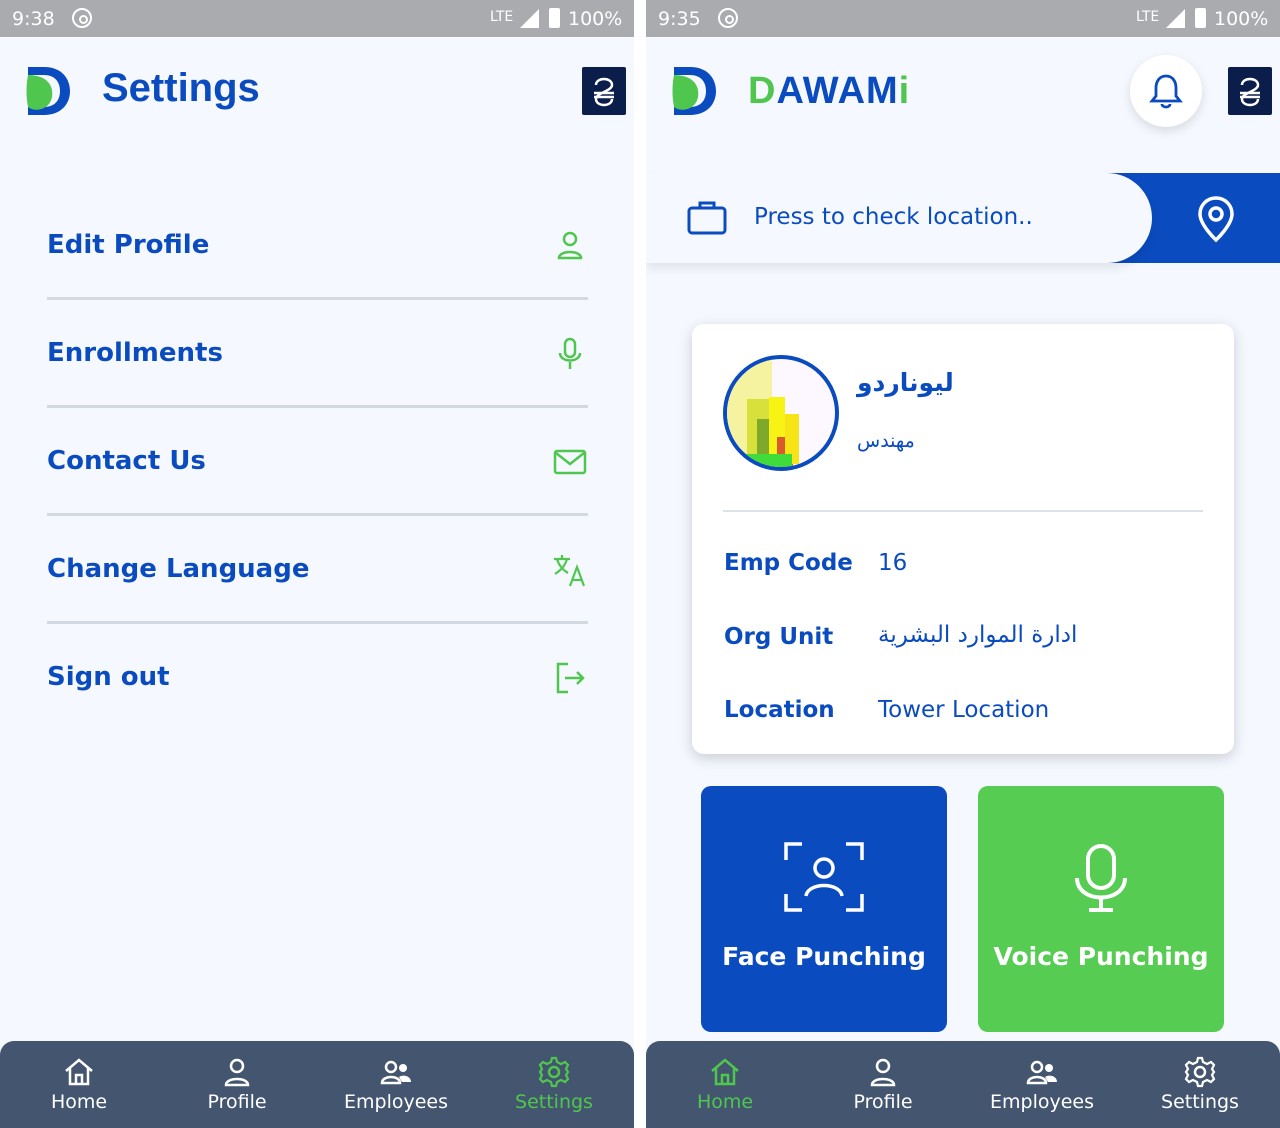 The width and height of the screenshot is (1280, 1128). I want to click on notifications-button, so click(1166, 91).